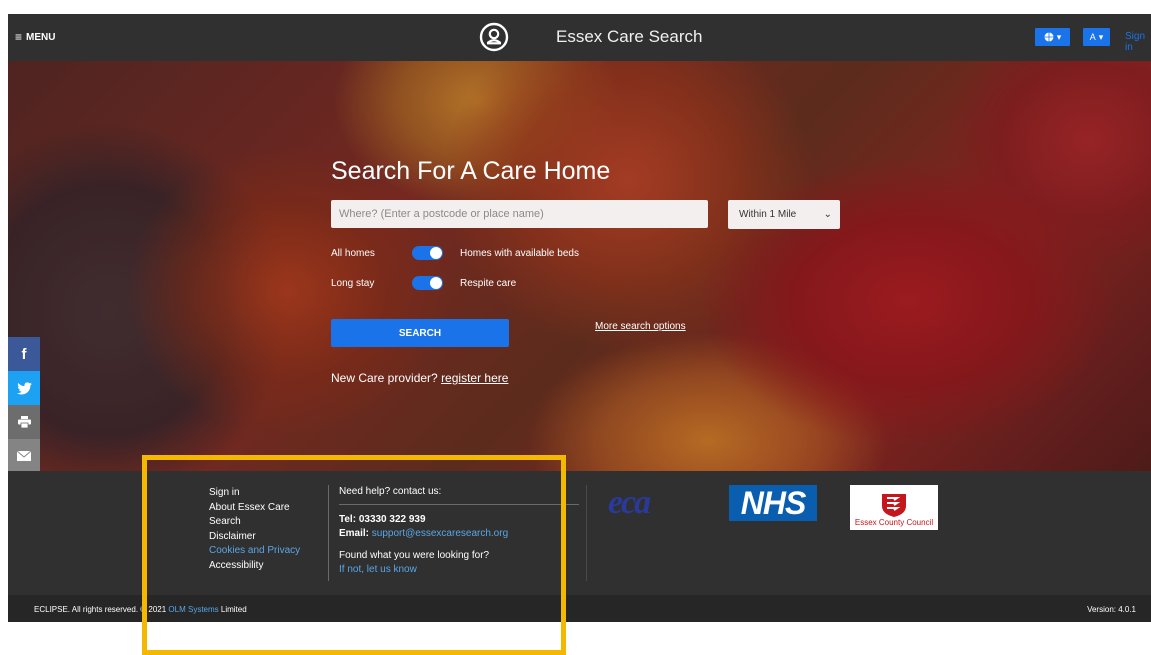  Describe the element at coordinates (1111, 609) in the screenshot. I see `version-label: Version: 4.0.1` at that location.